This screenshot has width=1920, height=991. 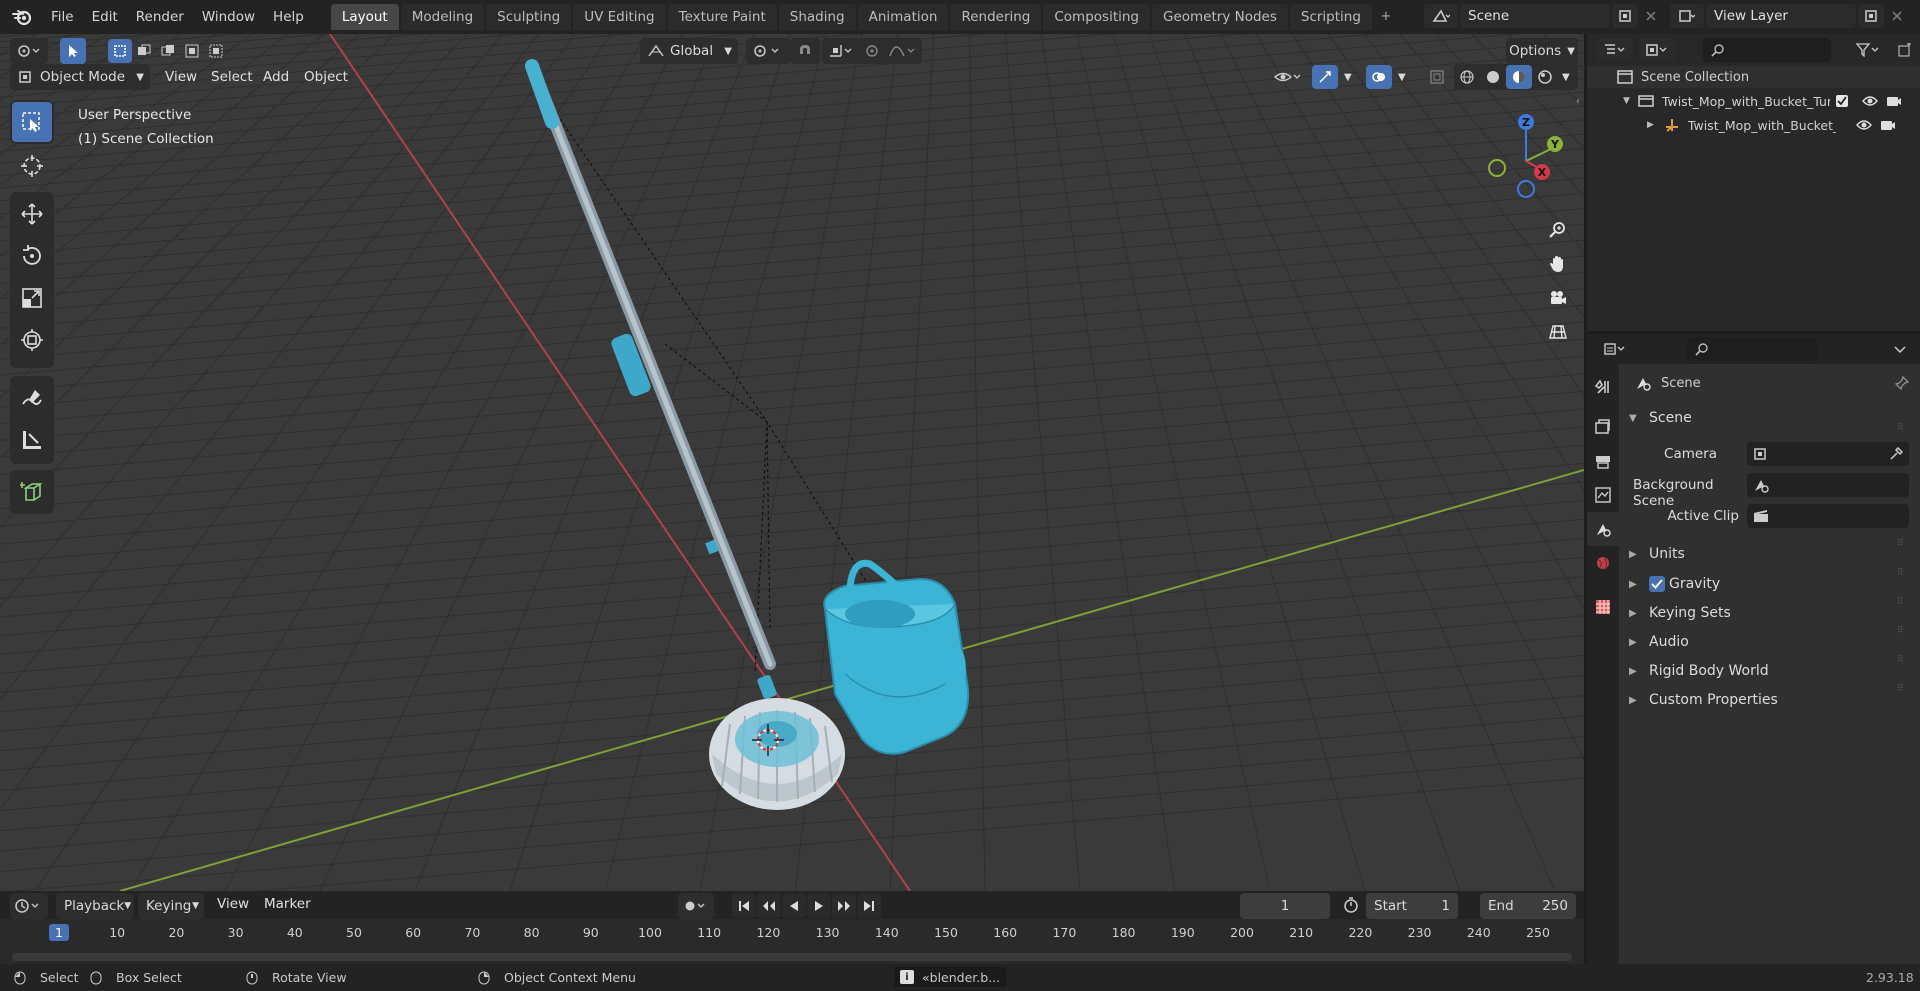 What do you see at coordinates (1687, 16) in the screenshot?
I see `view-layer-browse-icon` at bounding box center [1687, 16].